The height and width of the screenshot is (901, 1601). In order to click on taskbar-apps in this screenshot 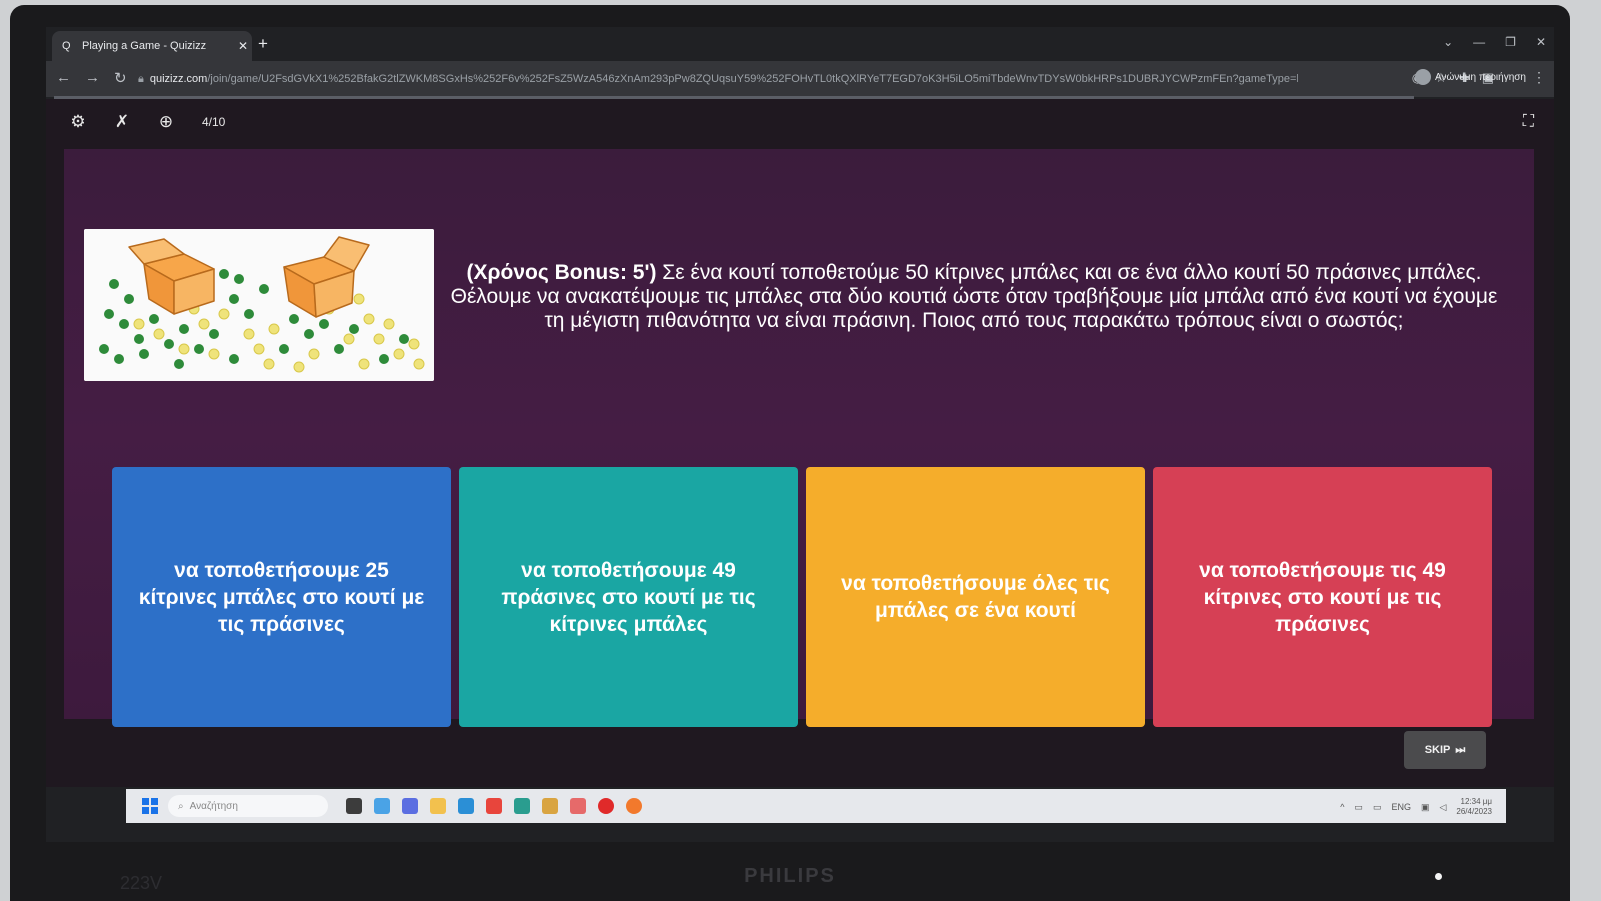, I will do `click(494, 806)`.